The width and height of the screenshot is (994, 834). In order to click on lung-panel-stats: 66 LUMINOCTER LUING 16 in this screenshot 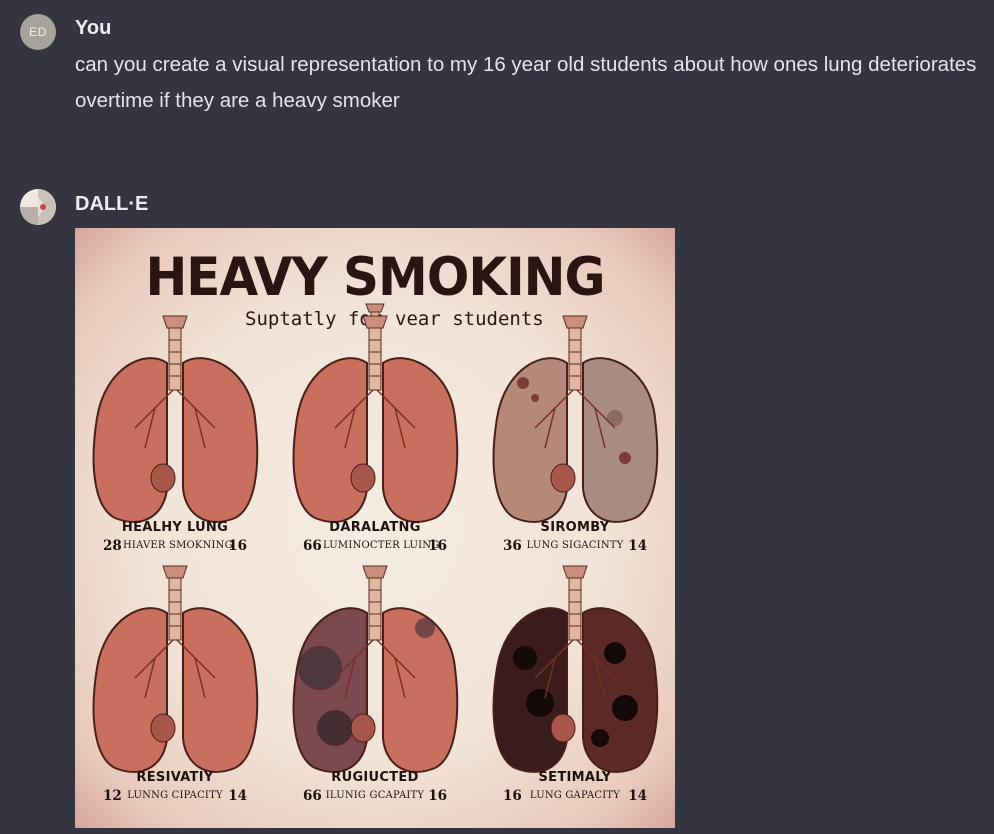, I will do `click(375, 546)`.